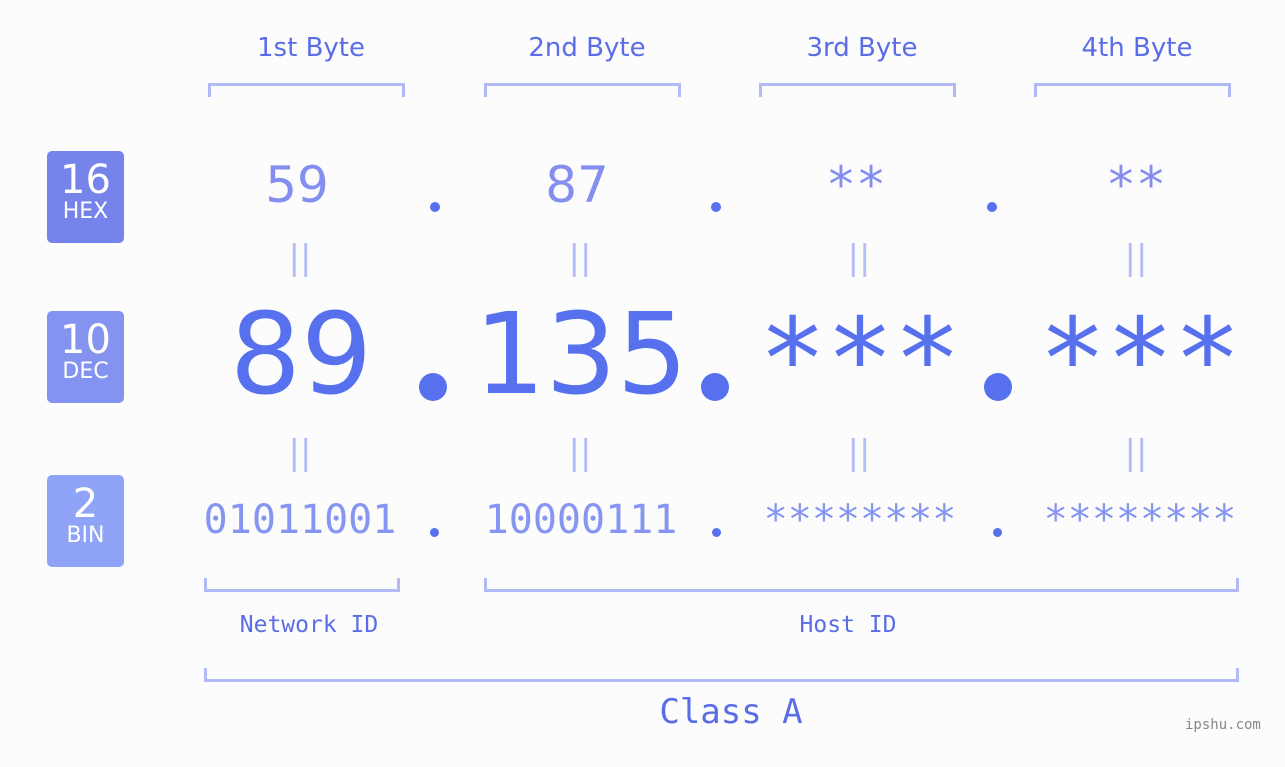  I want to click on host-id-bracket, so click(861, 585).